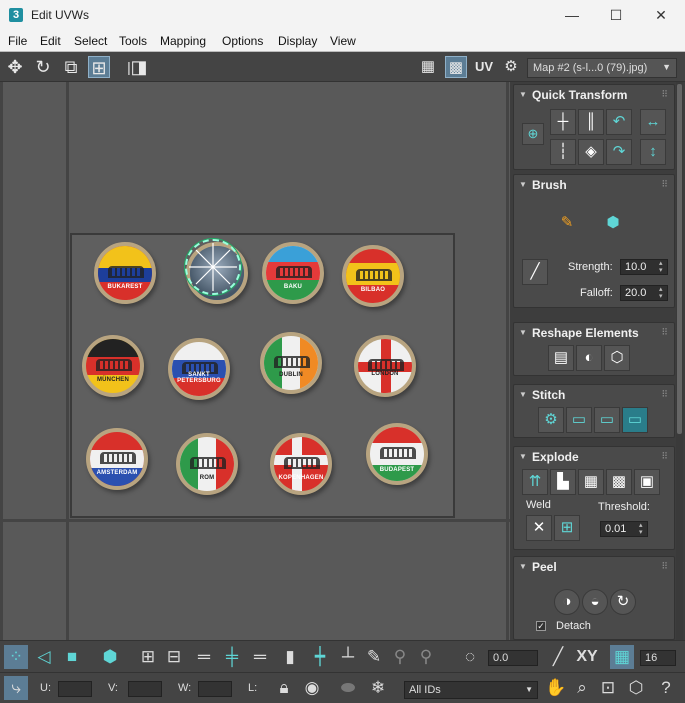 Image resolution: width=685 pixels, height=703 pixels. What do you see at coordinates (232, 657) in the screenshot?
I see `edge-ring-icon: ╪` at bounding box center [232, 657].